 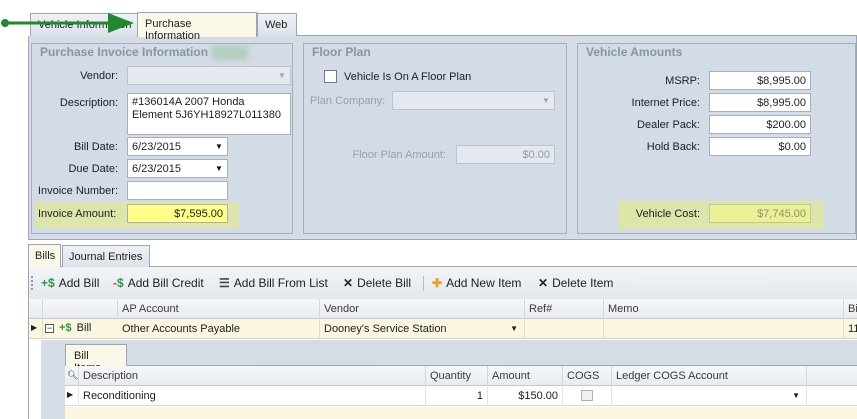 What do you see at coordinates (850, 309) in the screenshot?
I see `column-header-bill-no: Bil` at bounding box center [850, 309].